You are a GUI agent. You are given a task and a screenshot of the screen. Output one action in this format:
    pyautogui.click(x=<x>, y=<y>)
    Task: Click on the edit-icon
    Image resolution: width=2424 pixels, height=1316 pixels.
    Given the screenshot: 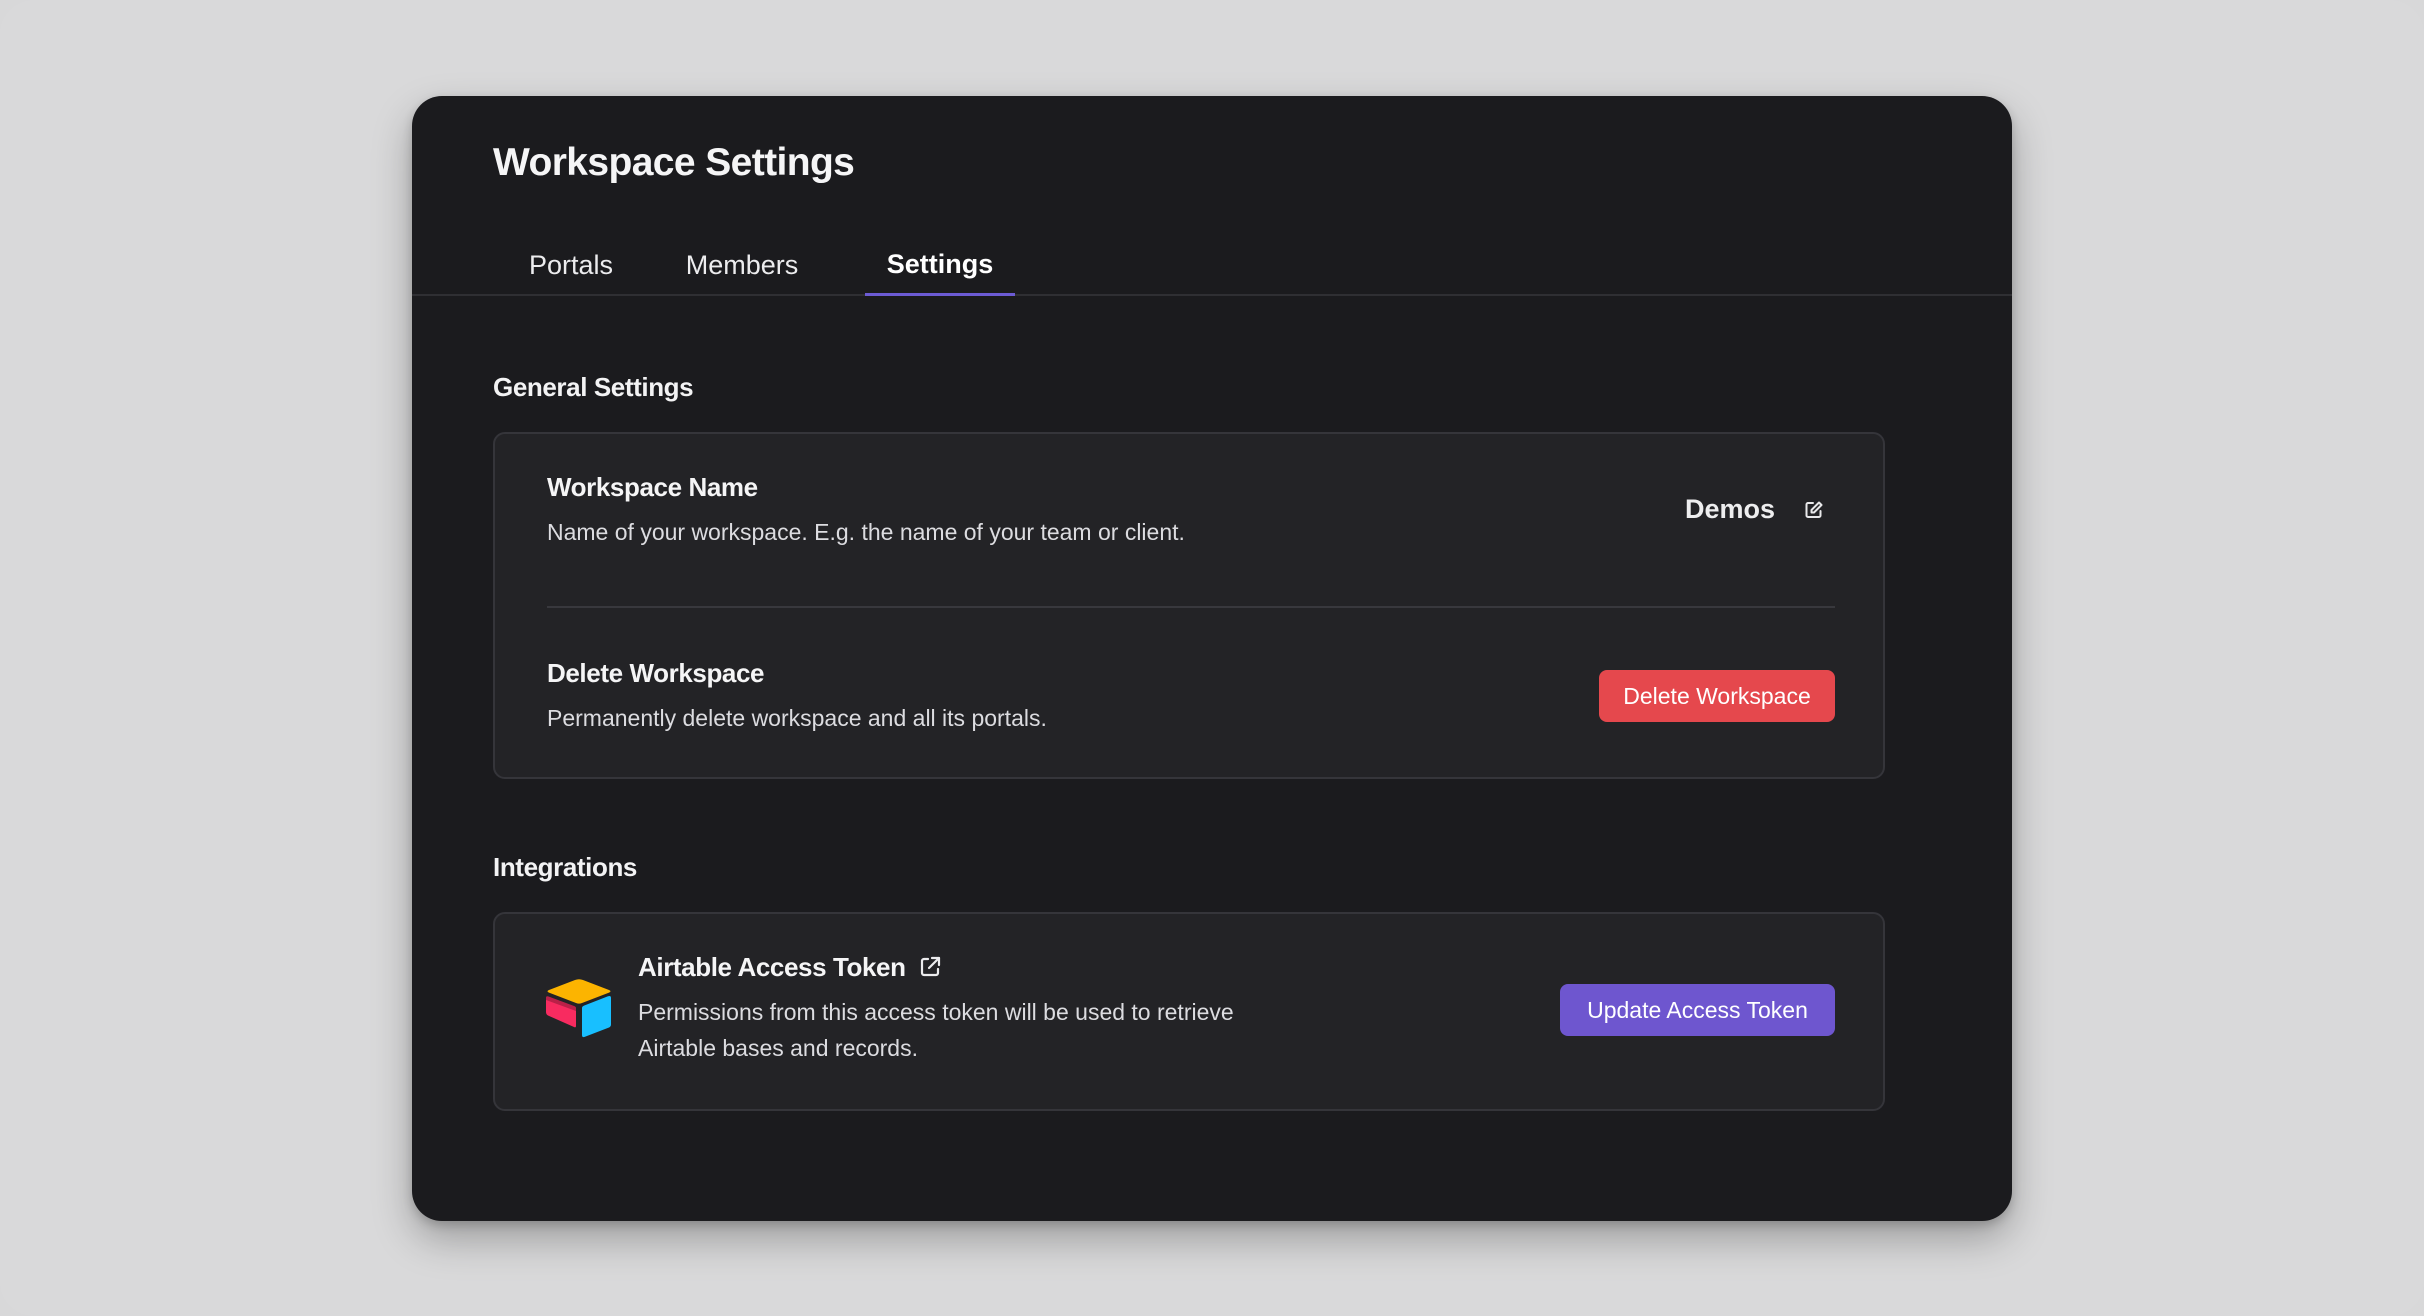 What is the action you would take?
    pyautogui.click(x=1814, y=510)
    